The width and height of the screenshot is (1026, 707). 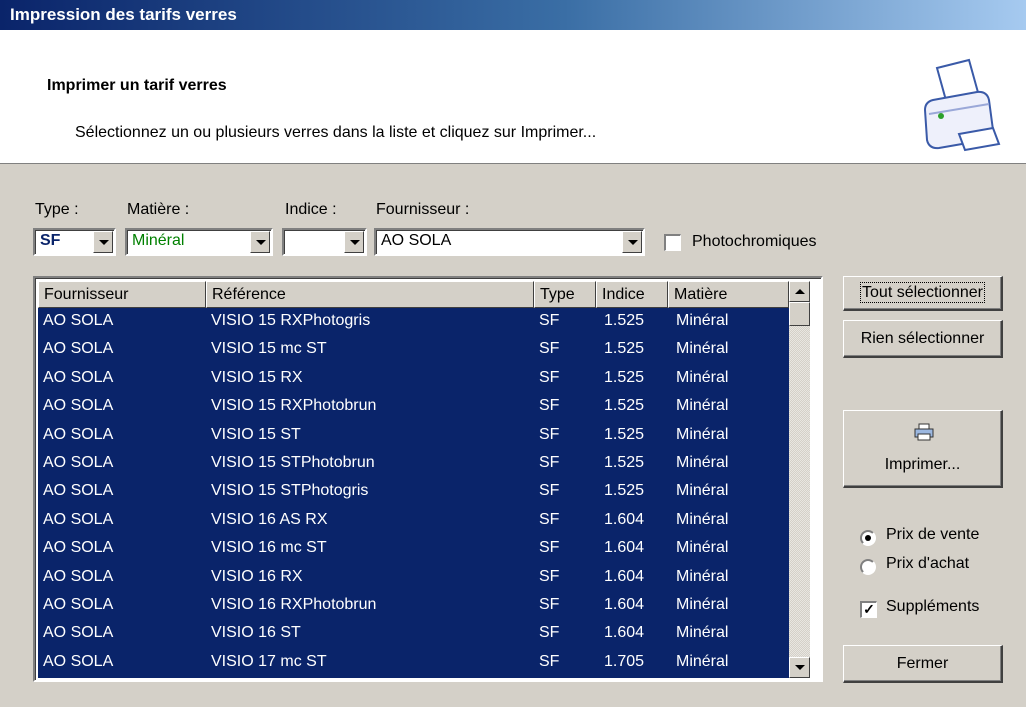 I want to click on fournisseur-label: Fournisseur :, so click(x=423, y=209).